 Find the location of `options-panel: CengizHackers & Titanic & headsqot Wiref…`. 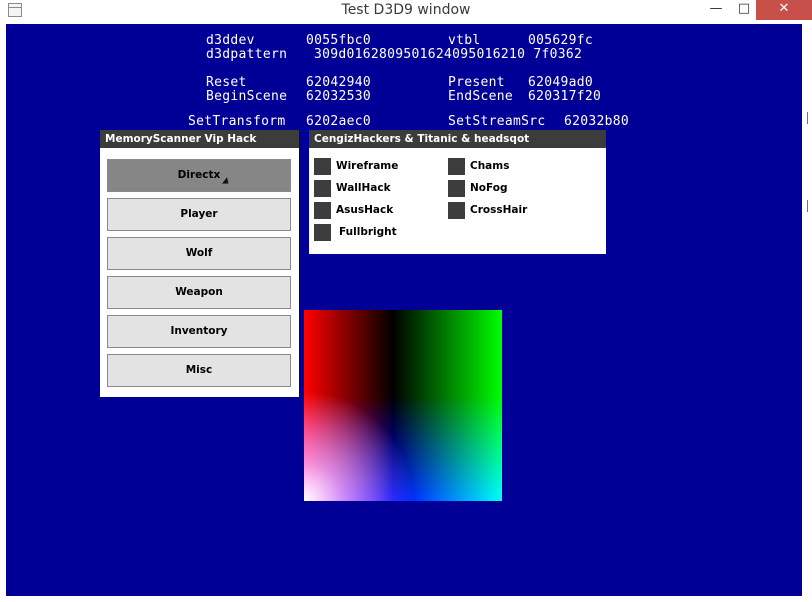

options-panel: CengizHackers & Titanic & headsqot Wiref… is located at coordinates (457, 192).